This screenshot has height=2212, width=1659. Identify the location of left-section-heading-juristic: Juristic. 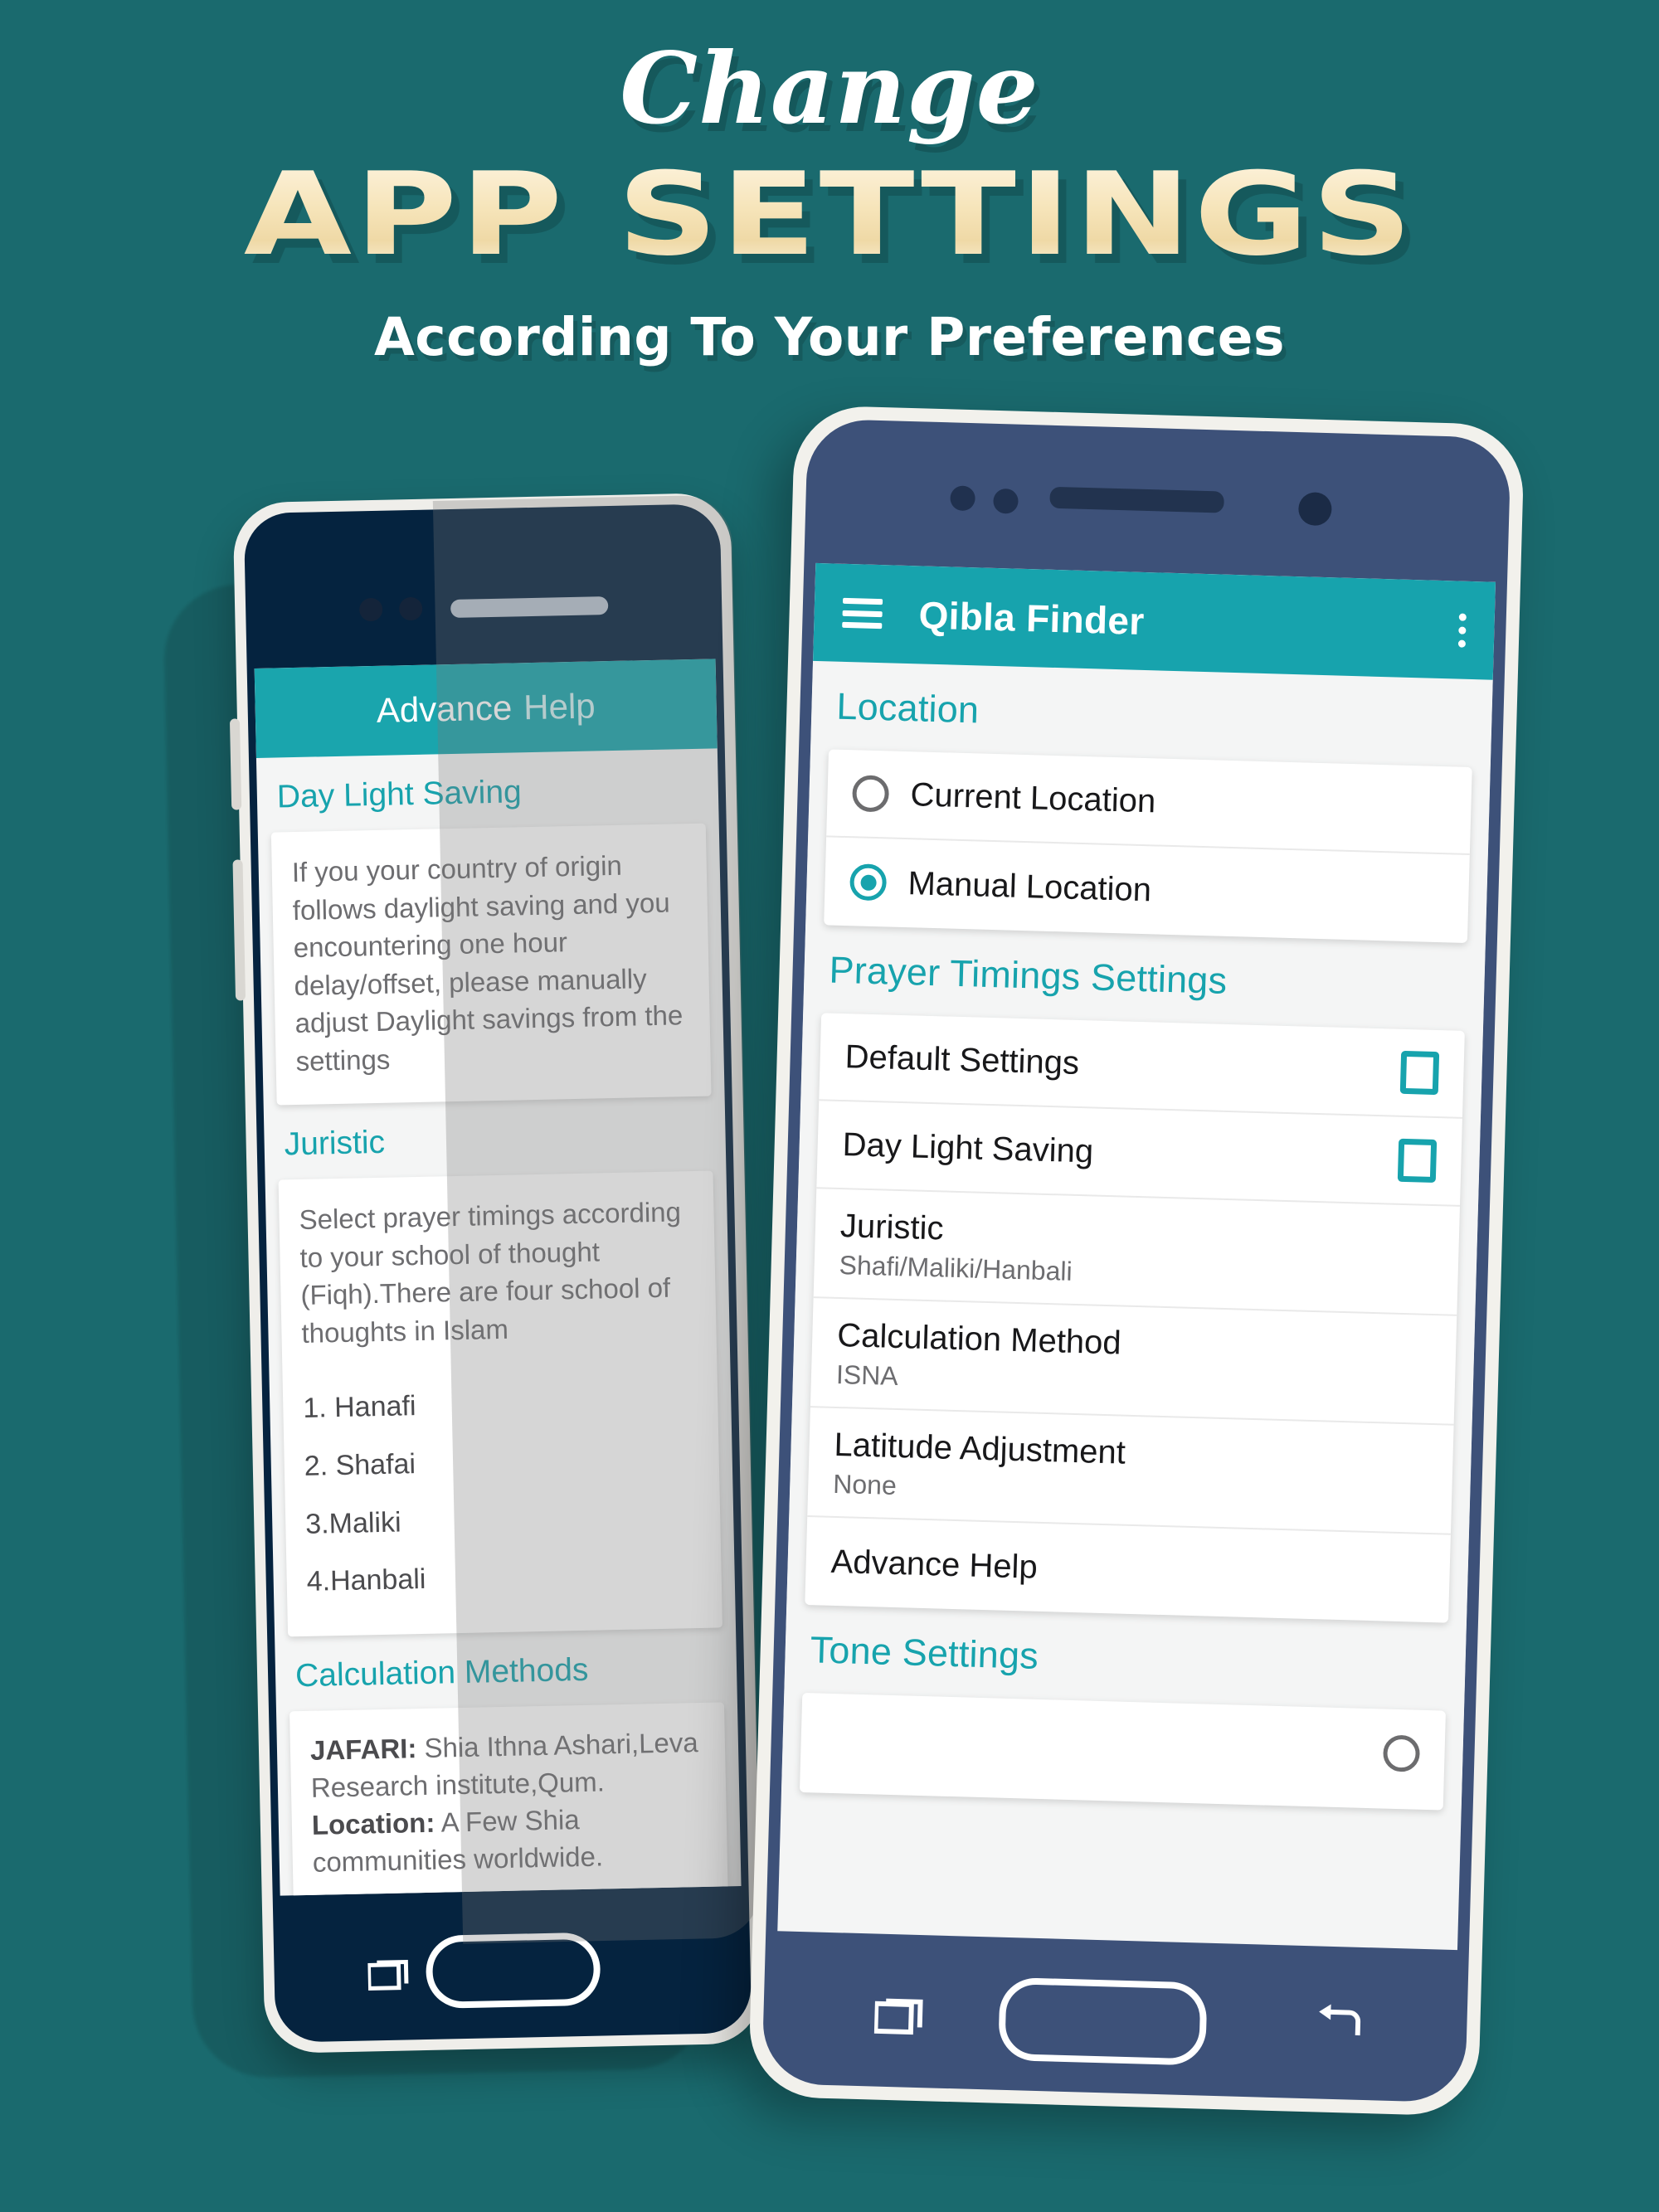
(335, 1144).